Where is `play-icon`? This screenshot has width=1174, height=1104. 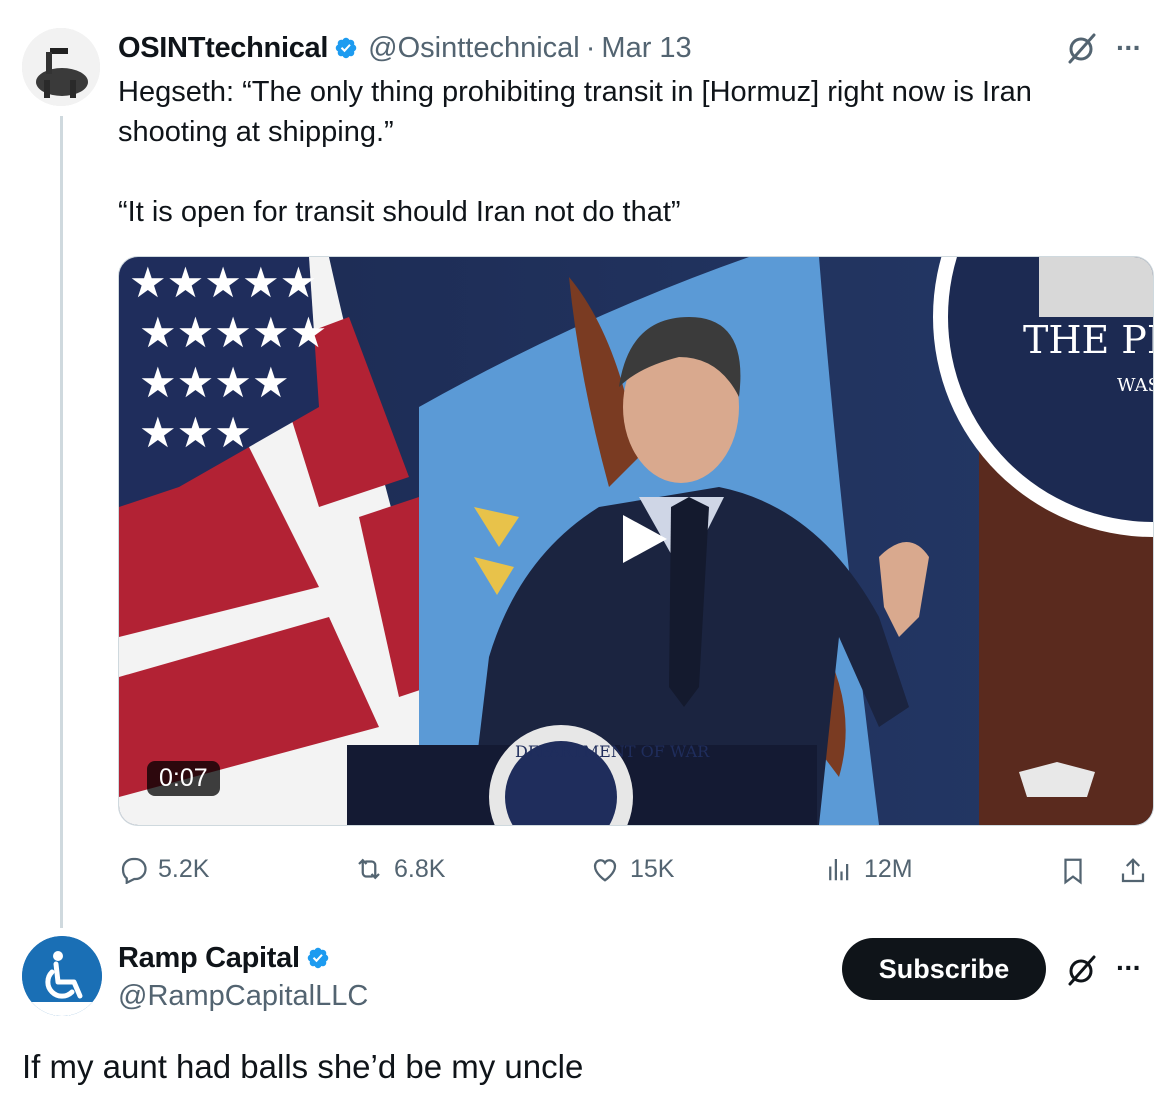 play-icon is located at coordinates (643, 539).